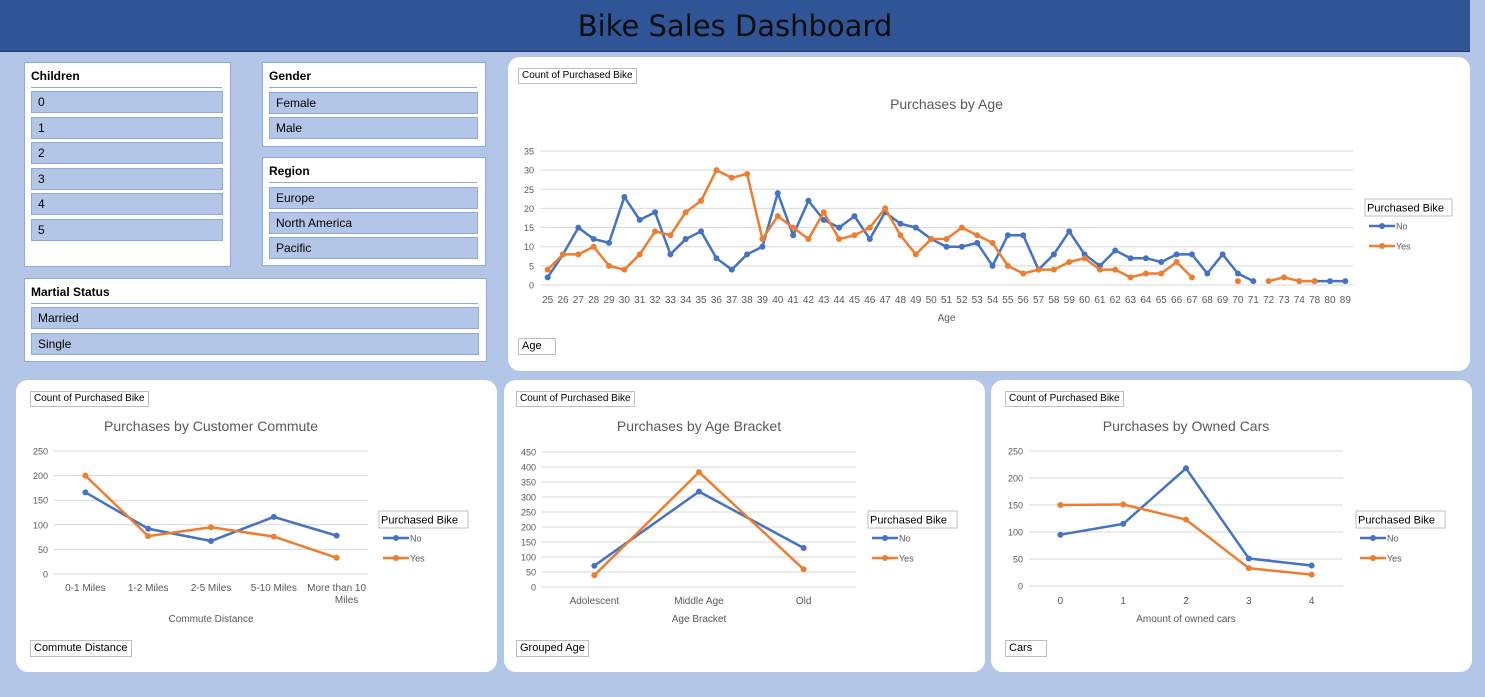  What do you see at coordinates (901, 300) in the screenshot?
I see `x-tick-label: 48` at bounding box center [901, 300].